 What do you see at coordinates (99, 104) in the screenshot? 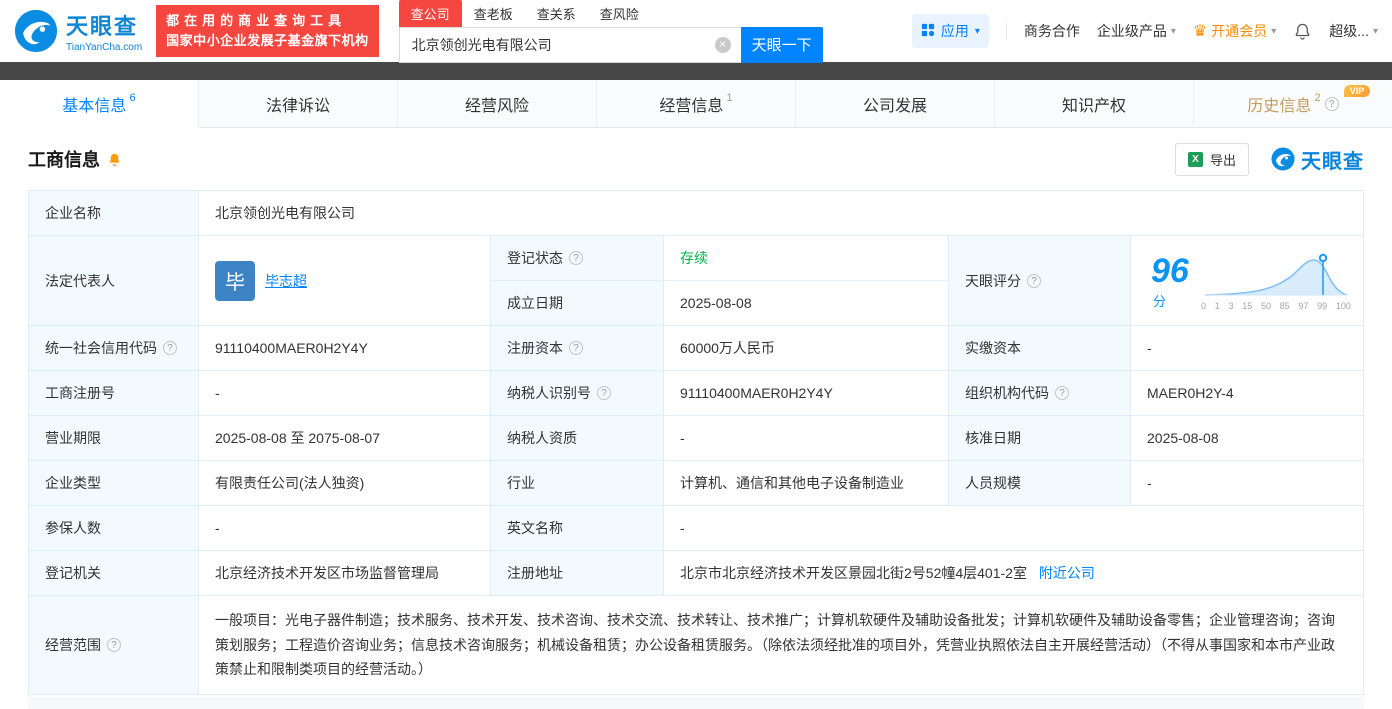
I see `tab-basic-info: 基本信息 6` at bounding box center [99, 104].